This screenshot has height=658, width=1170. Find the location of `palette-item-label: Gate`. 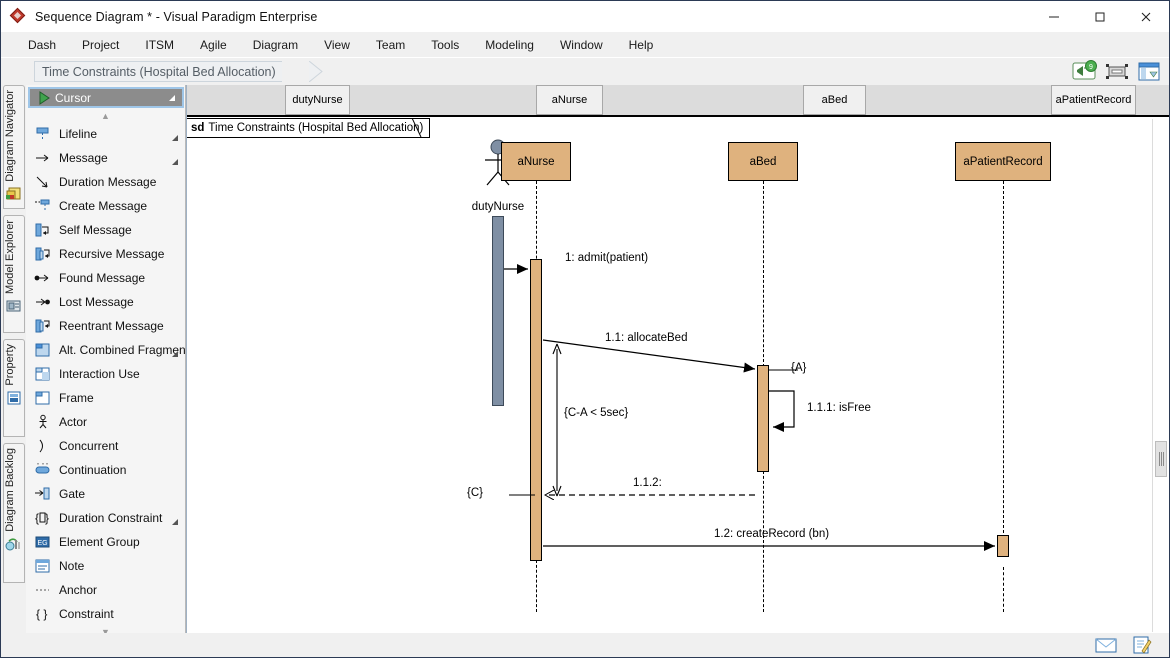

palette-item-label: Gate is located at coordinates (72, 494).